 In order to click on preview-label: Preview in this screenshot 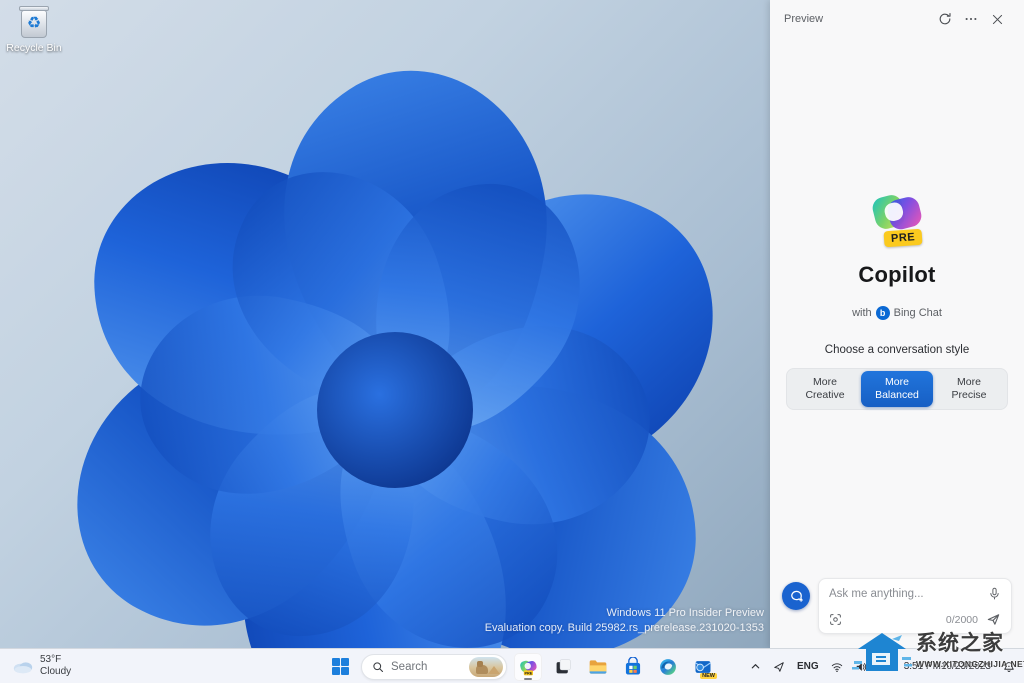, I will do `click(804, 19)`.